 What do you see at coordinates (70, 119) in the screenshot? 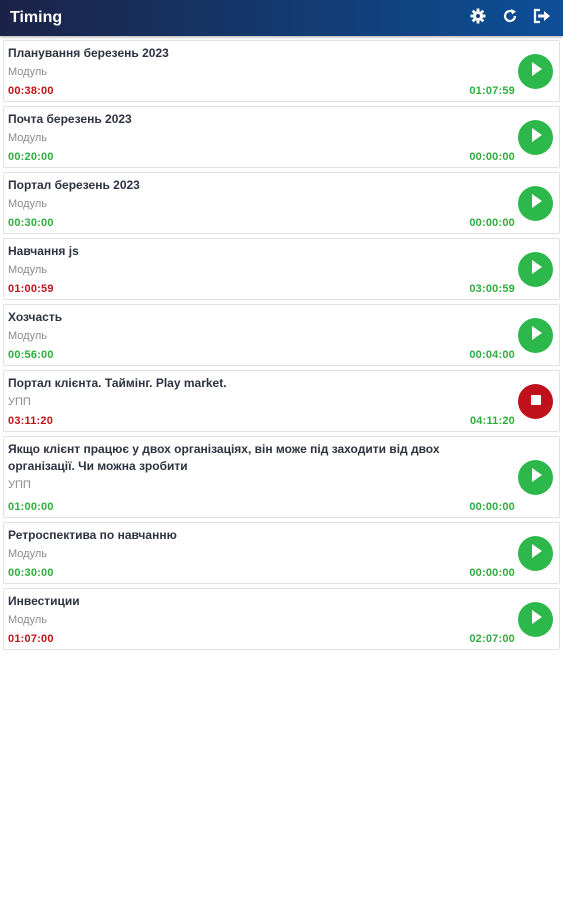
I see `task-name: Почта березень 2023` at bounding box center [70, 119].